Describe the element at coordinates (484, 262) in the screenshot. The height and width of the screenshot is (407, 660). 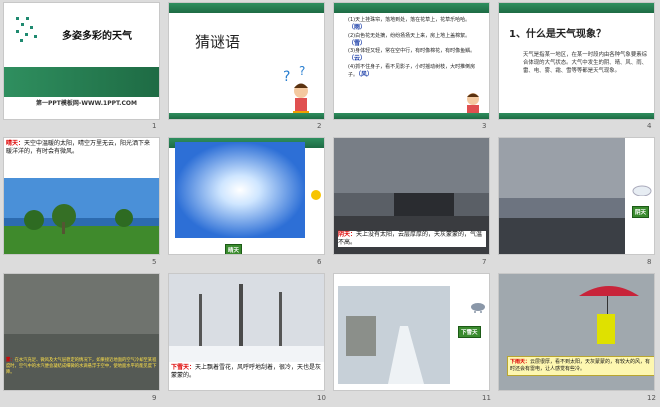
I see `slide-number: 7` at that location.